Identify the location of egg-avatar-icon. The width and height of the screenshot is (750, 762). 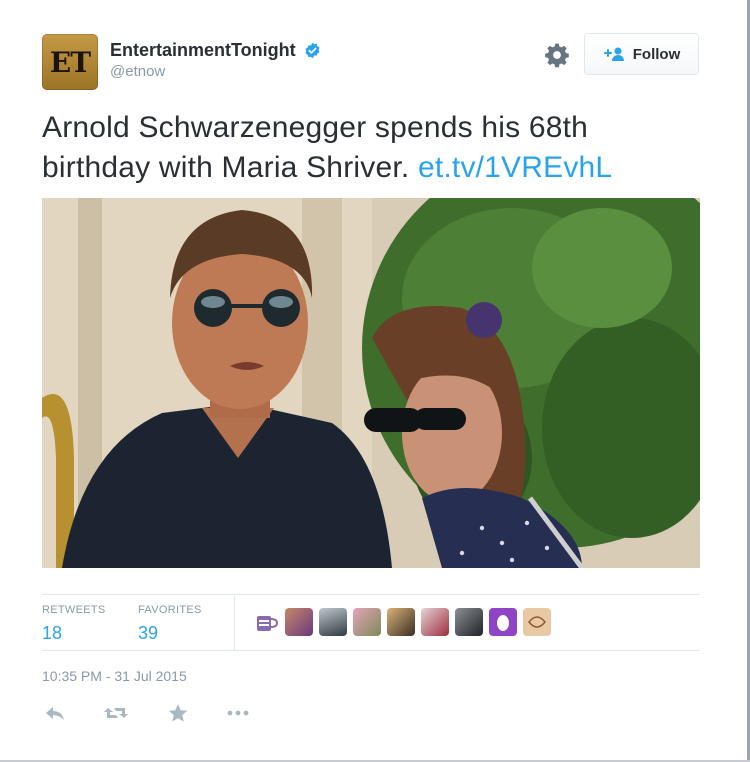
(503, 623).